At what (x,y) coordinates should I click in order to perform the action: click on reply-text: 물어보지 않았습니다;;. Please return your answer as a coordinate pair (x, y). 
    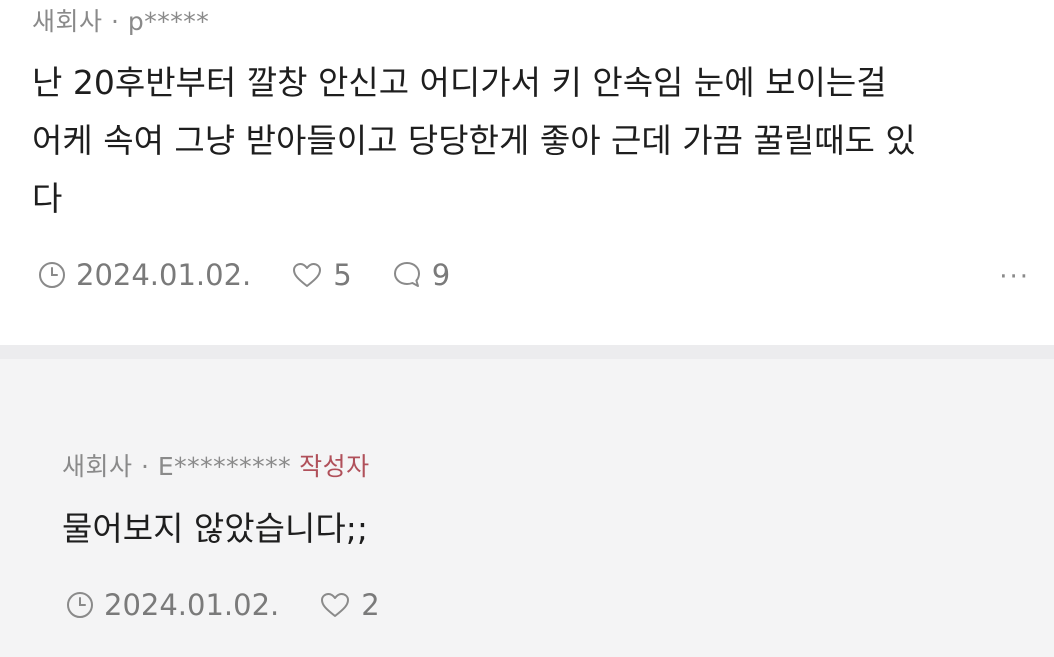
    Looking at the image, I should click on (215, 528).